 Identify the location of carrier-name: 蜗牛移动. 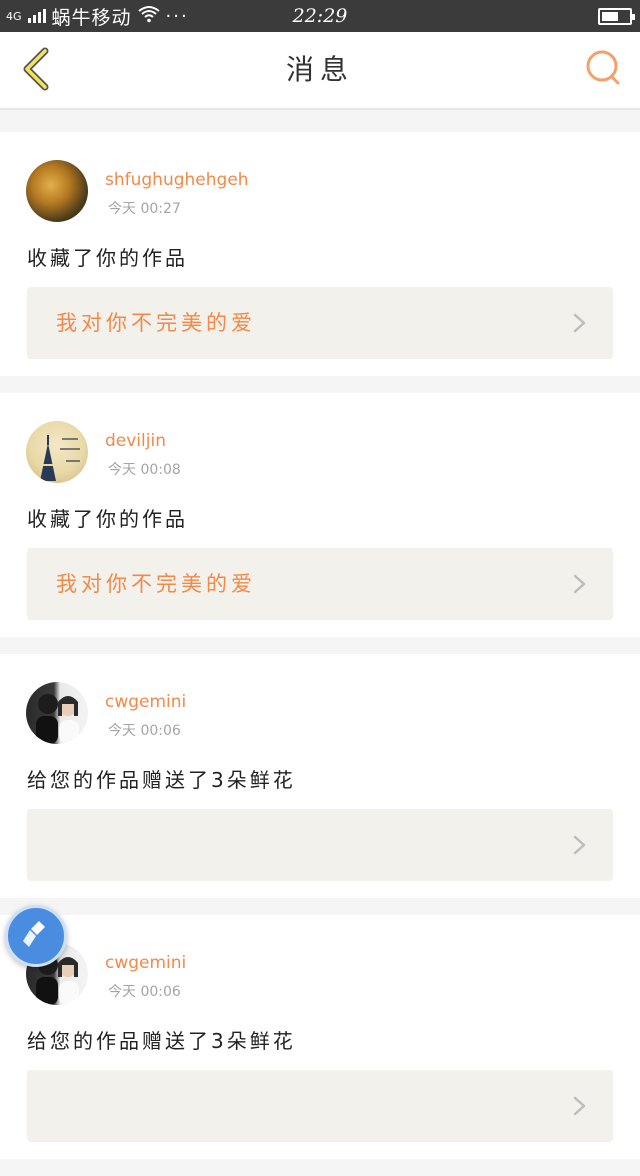
(91, 17).